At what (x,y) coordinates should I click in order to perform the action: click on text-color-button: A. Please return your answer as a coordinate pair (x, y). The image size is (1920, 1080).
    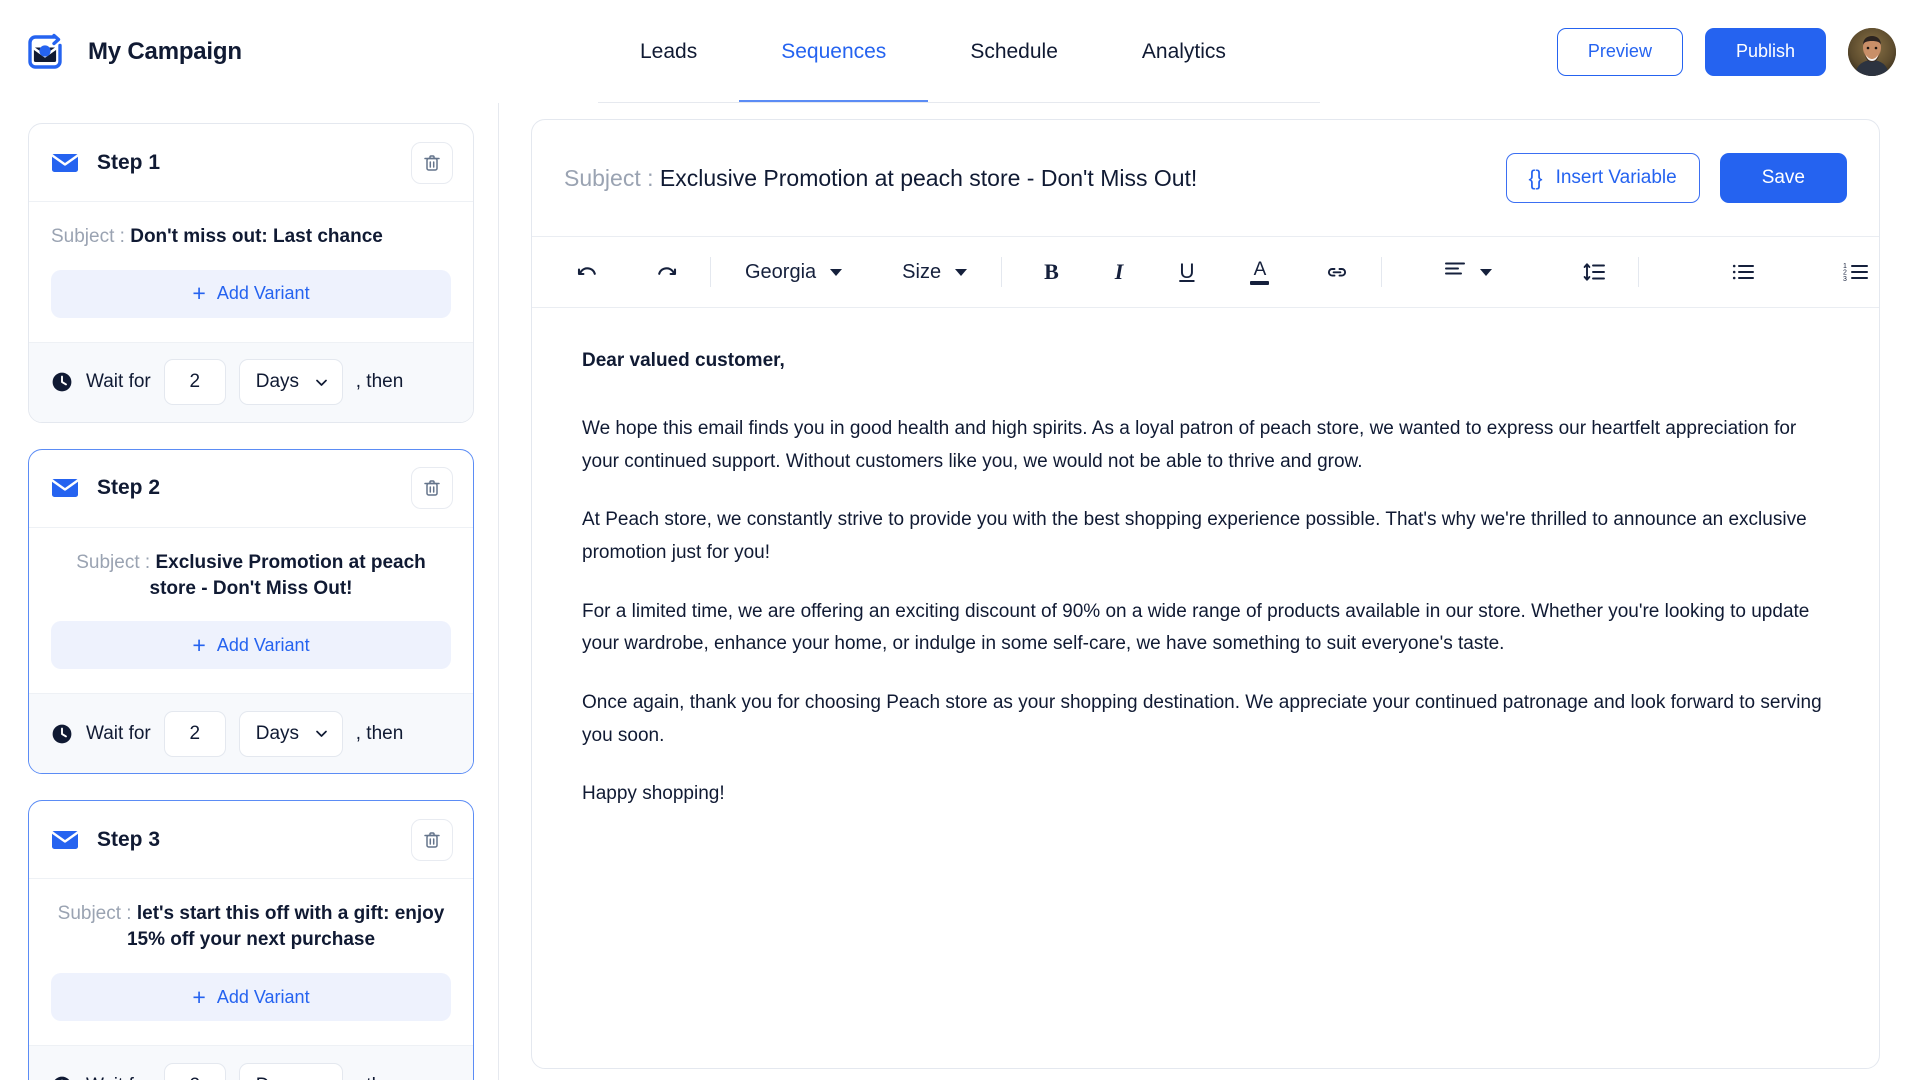
    Looking at the image, I should click on (1259, 272).